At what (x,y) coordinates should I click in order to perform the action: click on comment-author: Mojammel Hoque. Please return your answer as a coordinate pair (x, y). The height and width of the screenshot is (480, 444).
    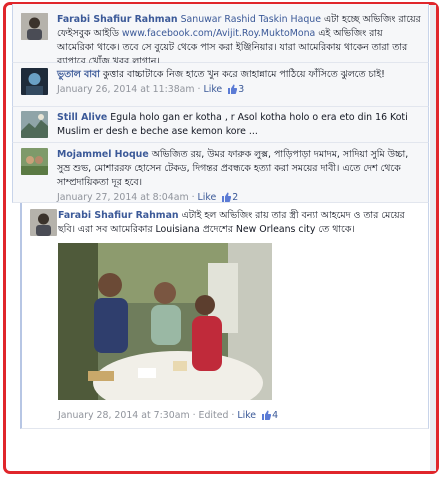
    Looking at the image, I should click on (103, 154).